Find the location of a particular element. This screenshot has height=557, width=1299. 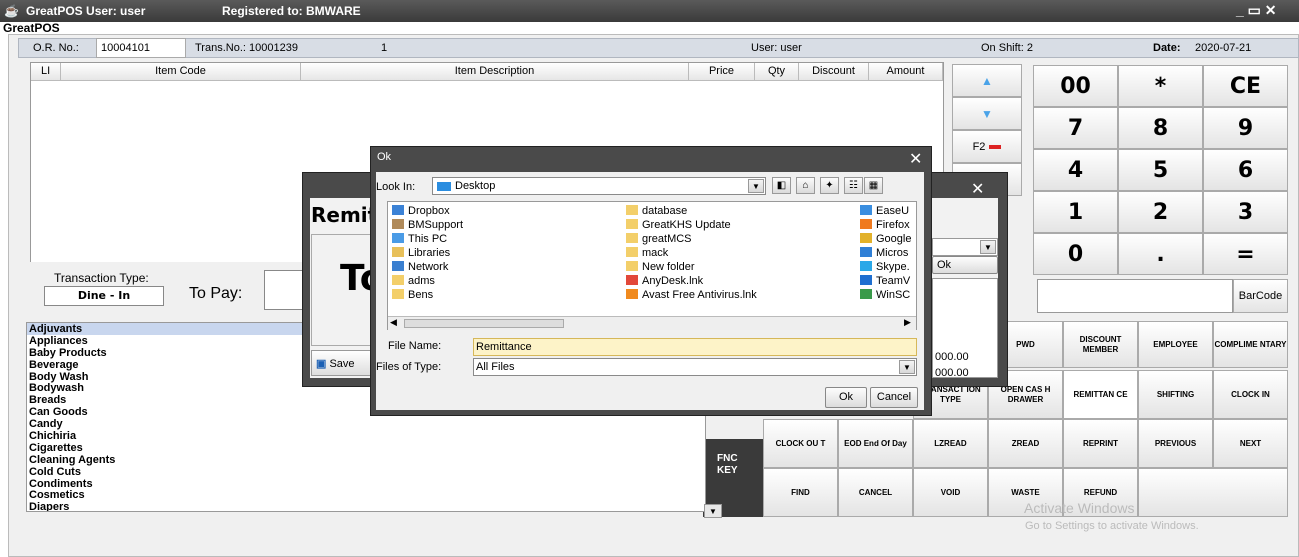

list-item: Micros is located at coordinates (884, 253).